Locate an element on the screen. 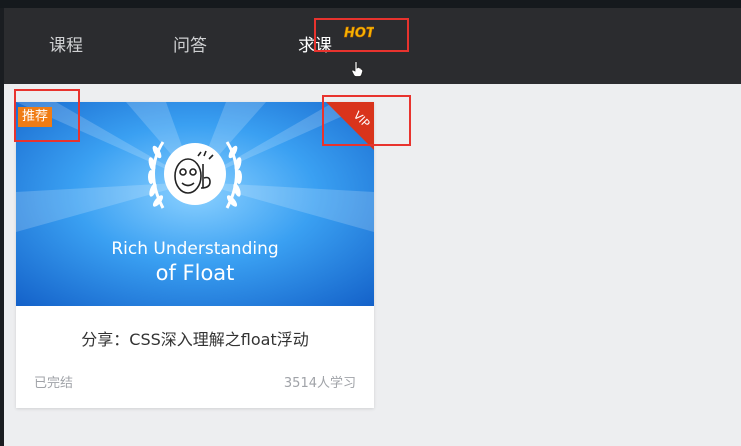 Image resolution: width=741 pixels, height=446 pixels. annotation-box-recommend is located at coordinates (47, 115).